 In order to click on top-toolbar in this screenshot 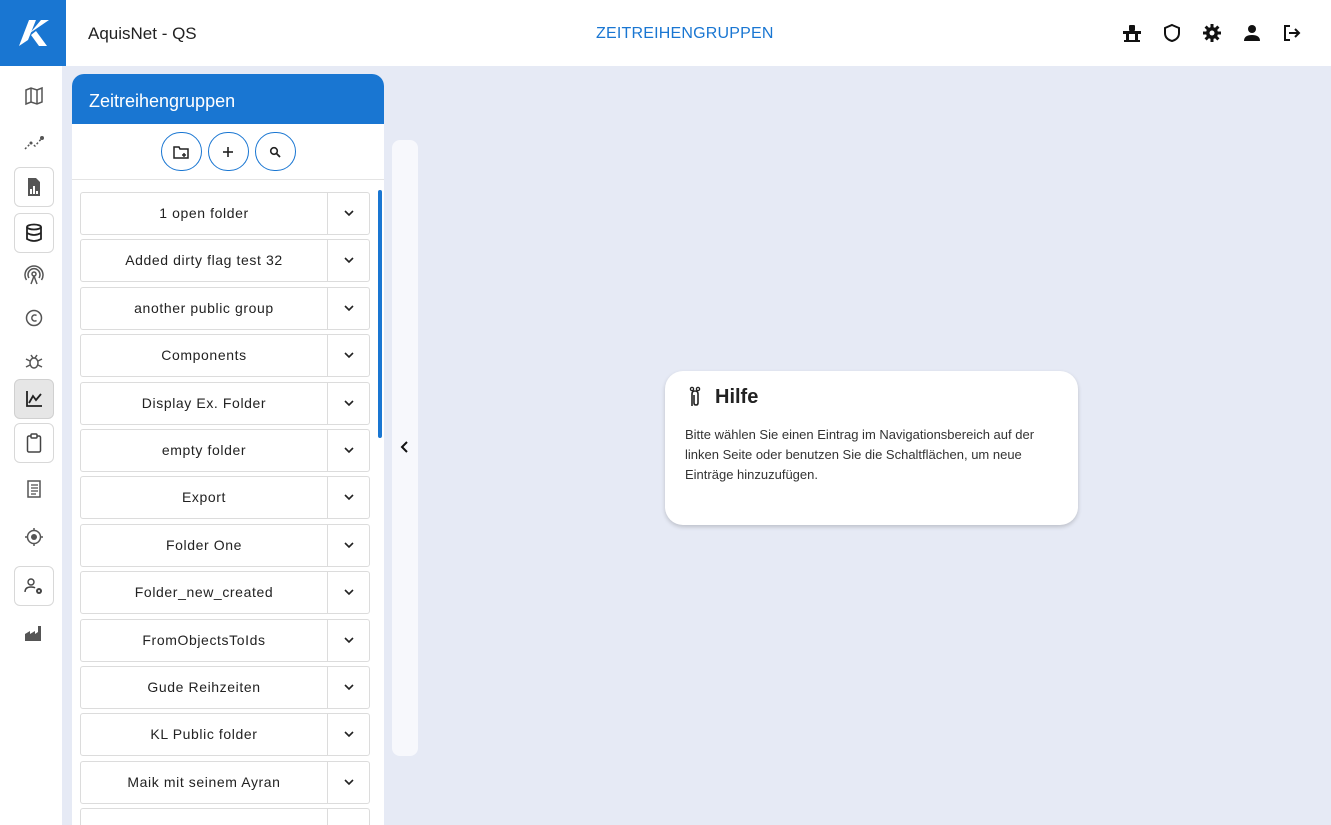, I will do `click(1212, 33)`.